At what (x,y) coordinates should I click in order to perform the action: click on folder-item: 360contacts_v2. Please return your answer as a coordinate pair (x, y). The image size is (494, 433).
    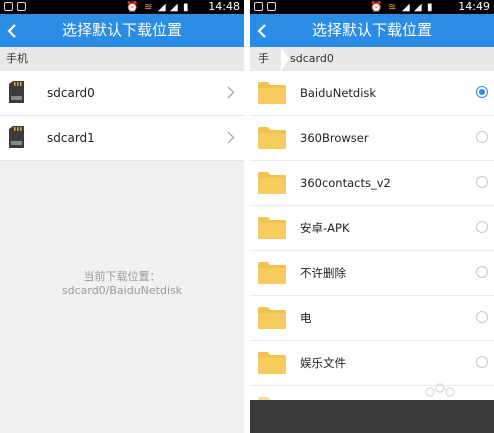
    Looking at the image, I should click on (372, 183).